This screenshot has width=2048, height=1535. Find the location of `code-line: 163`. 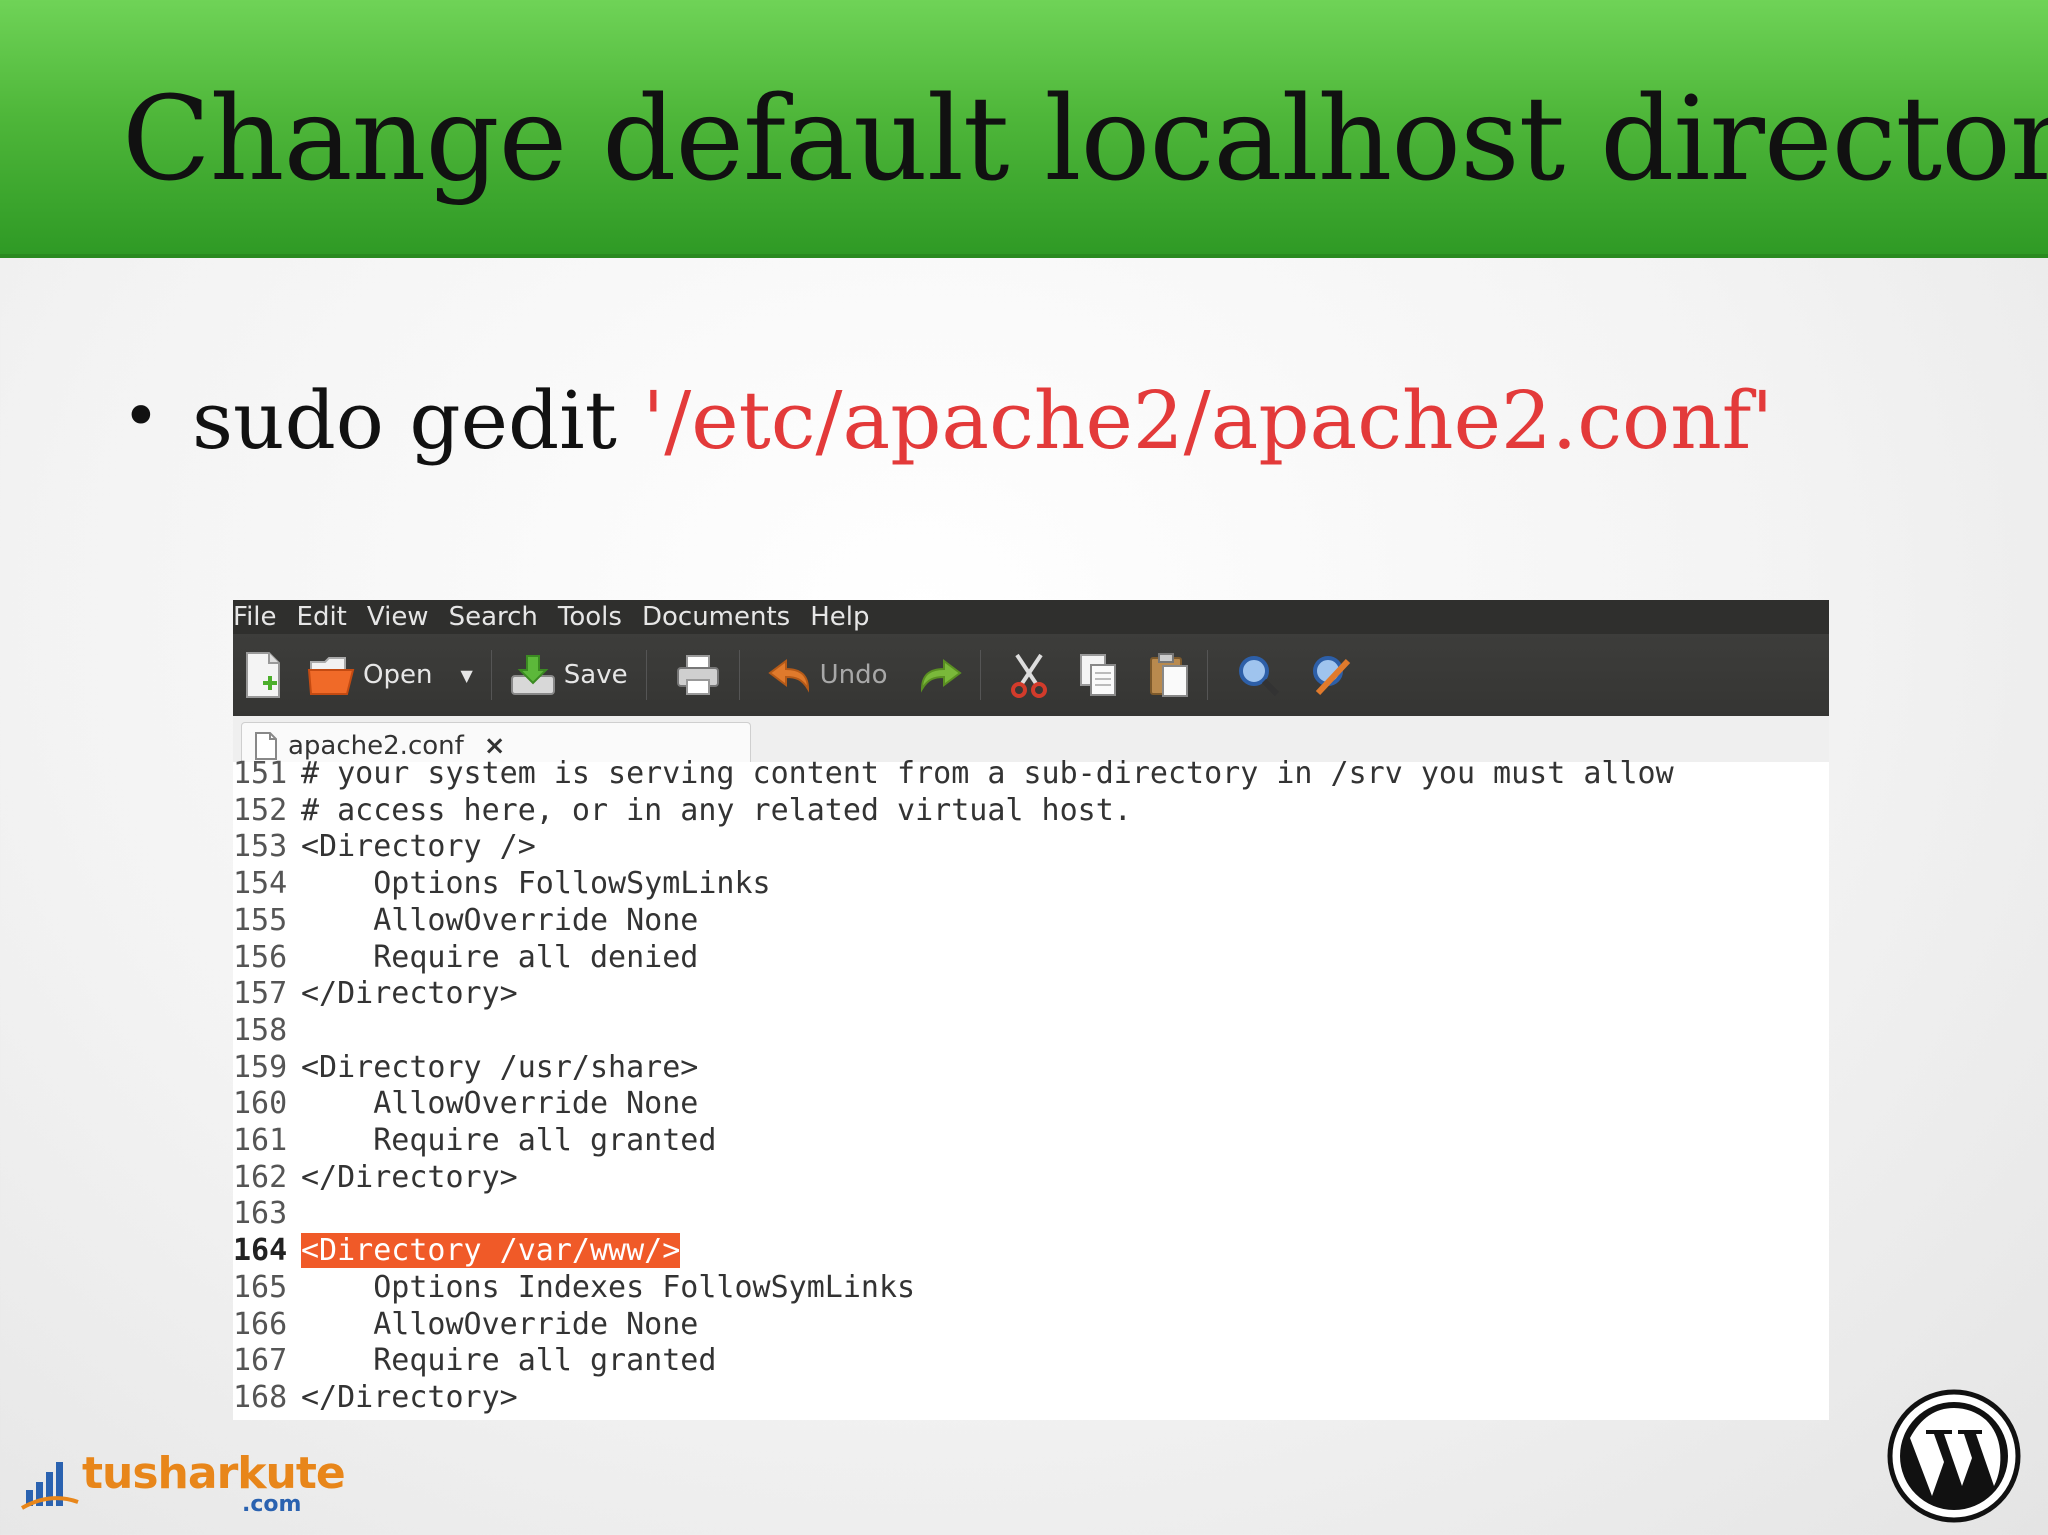

code-line: 163 is located at coordinates (267, 1214).